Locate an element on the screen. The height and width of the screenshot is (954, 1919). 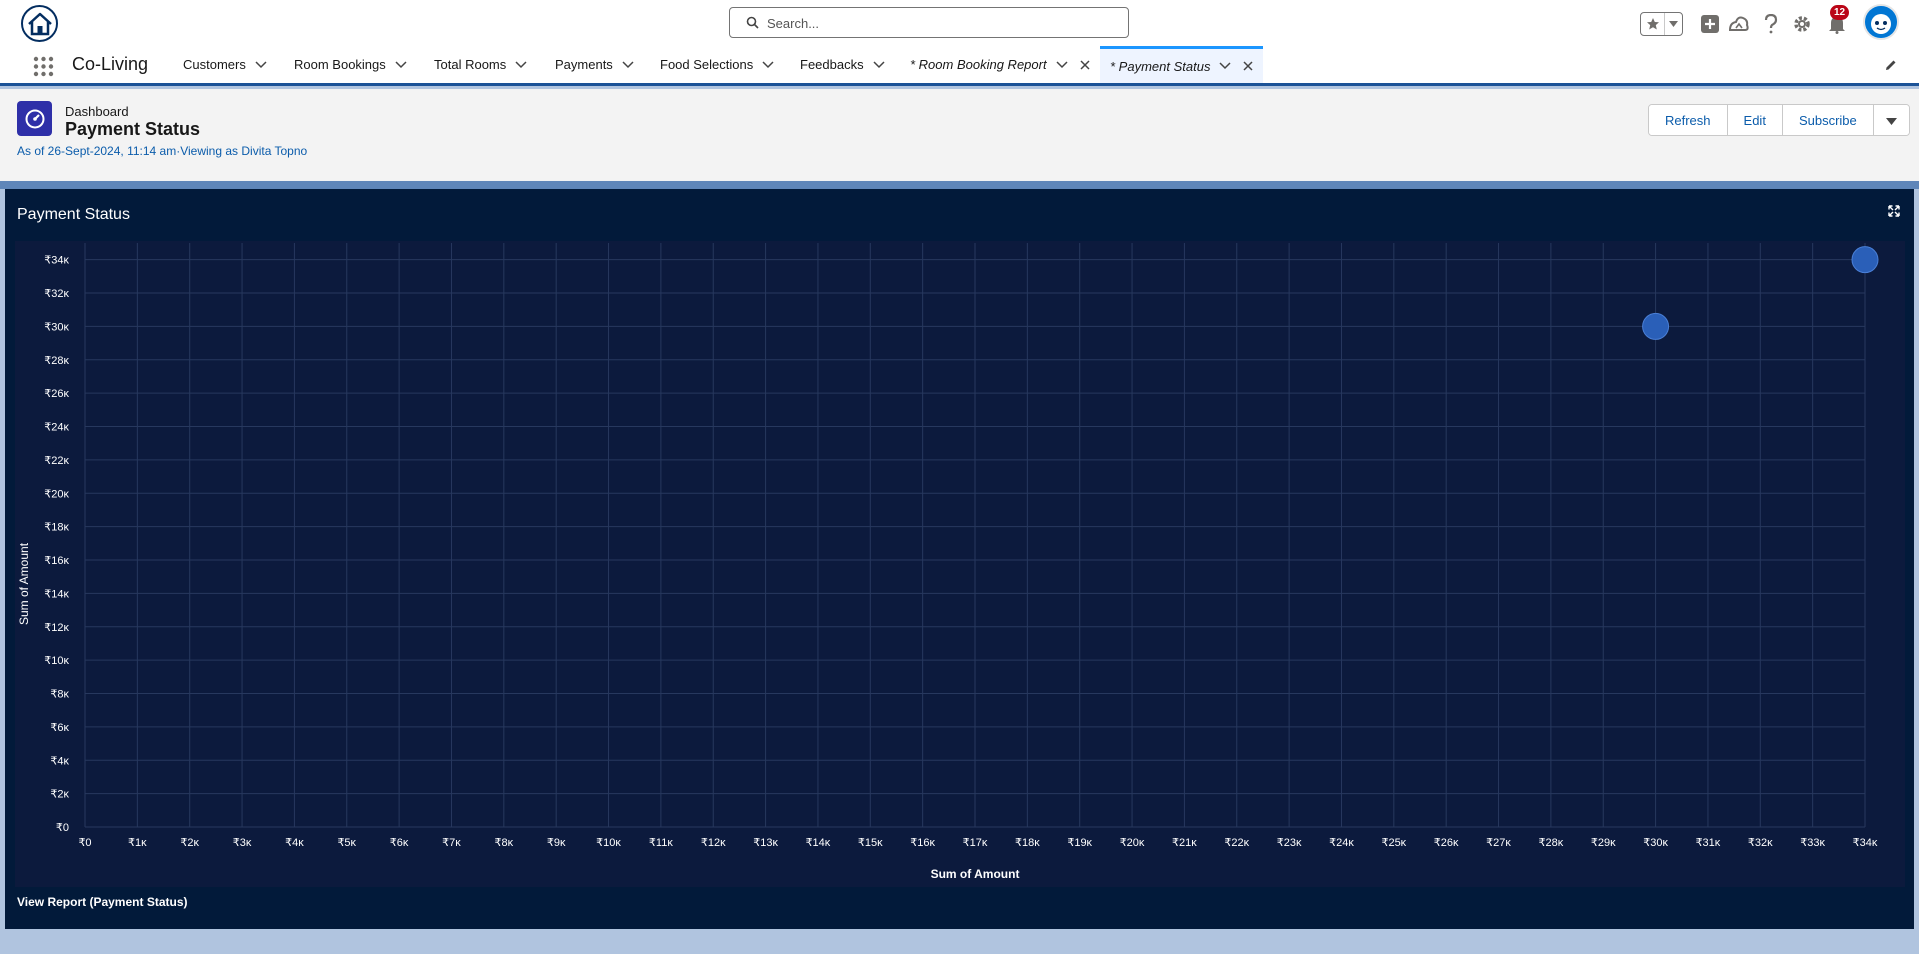
x-tick-label: ₹2ĸ is located at coordinates (189, 843).